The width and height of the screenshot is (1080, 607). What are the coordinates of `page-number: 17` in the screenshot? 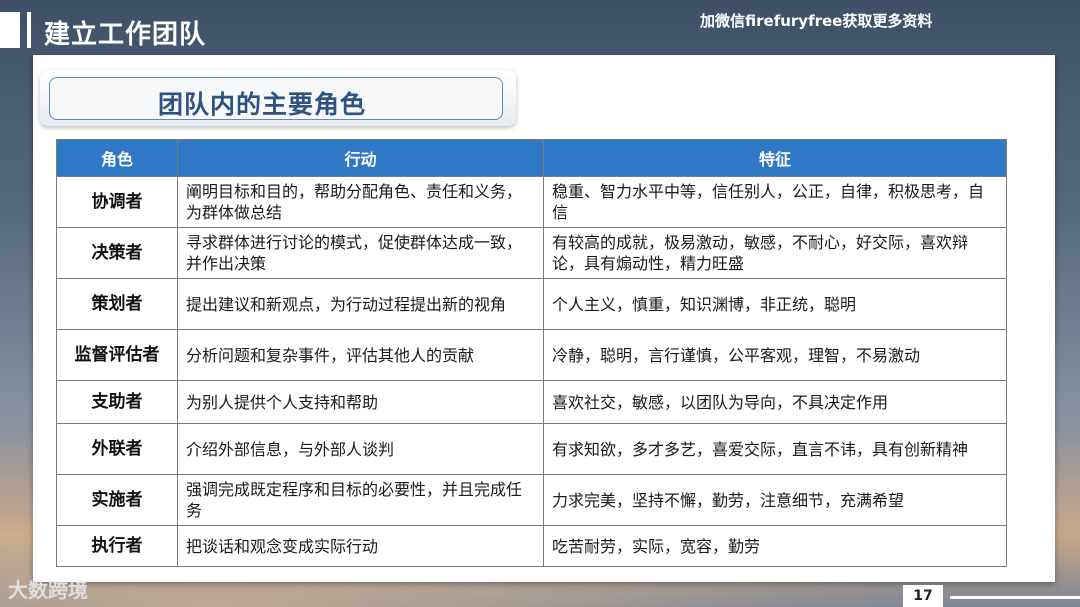 It's located at (923, 596).